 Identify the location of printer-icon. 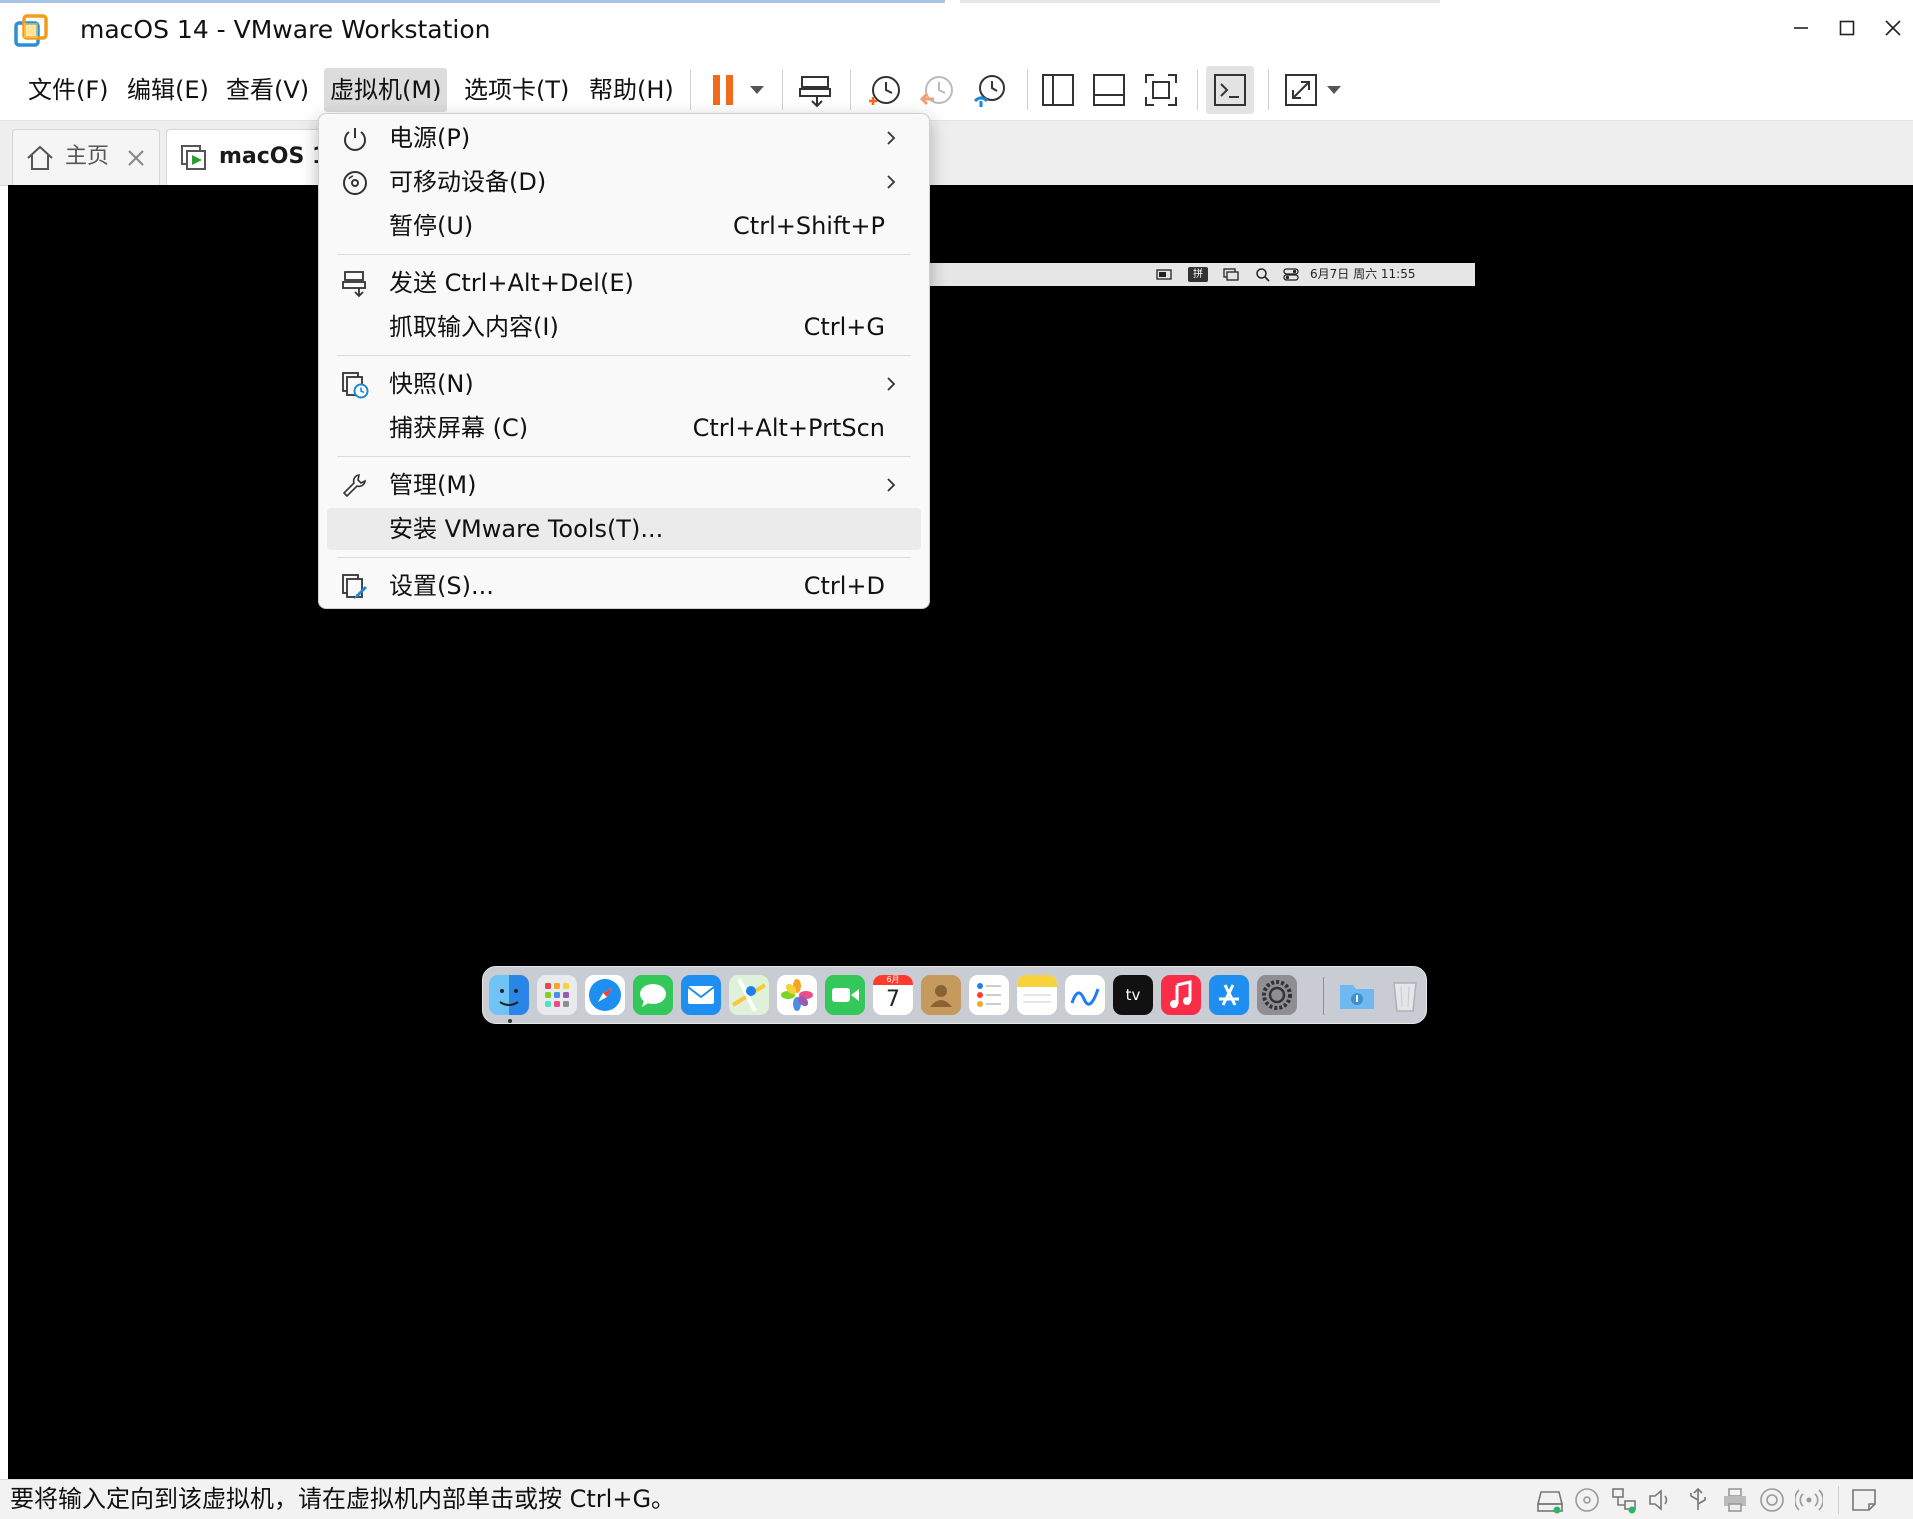
(1735, 1500).